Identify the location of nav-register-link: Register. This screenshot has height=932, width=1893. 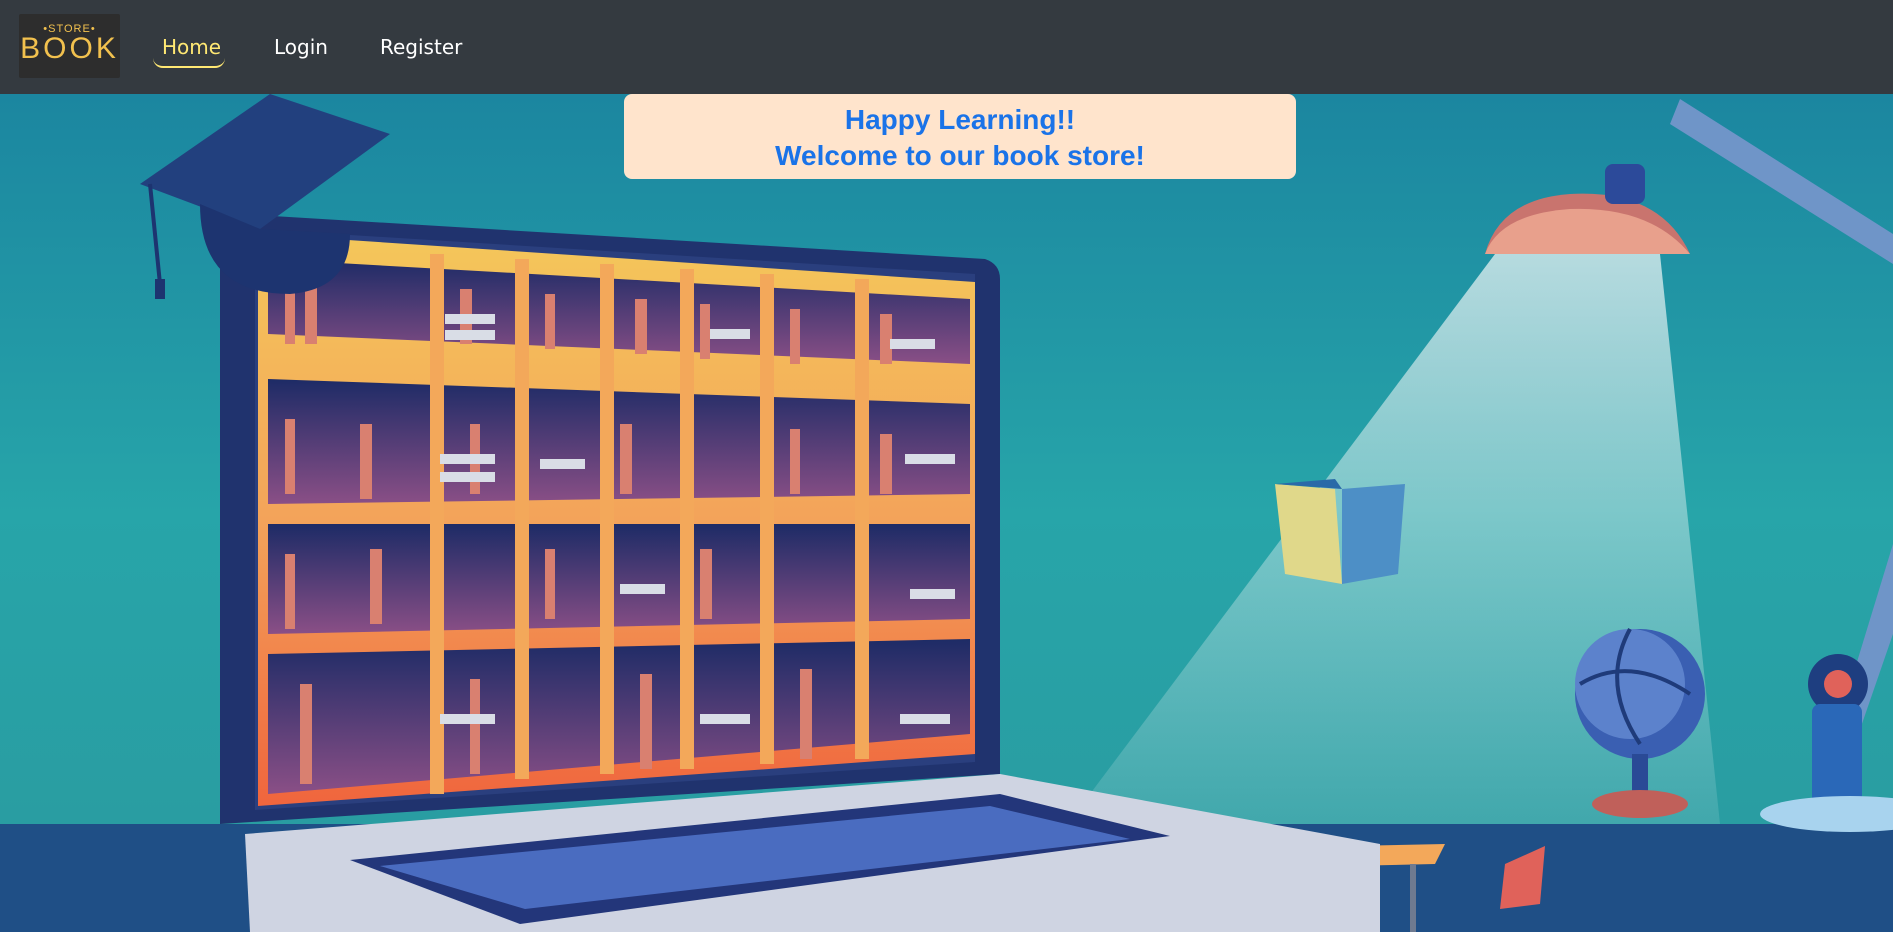
(421, 47).